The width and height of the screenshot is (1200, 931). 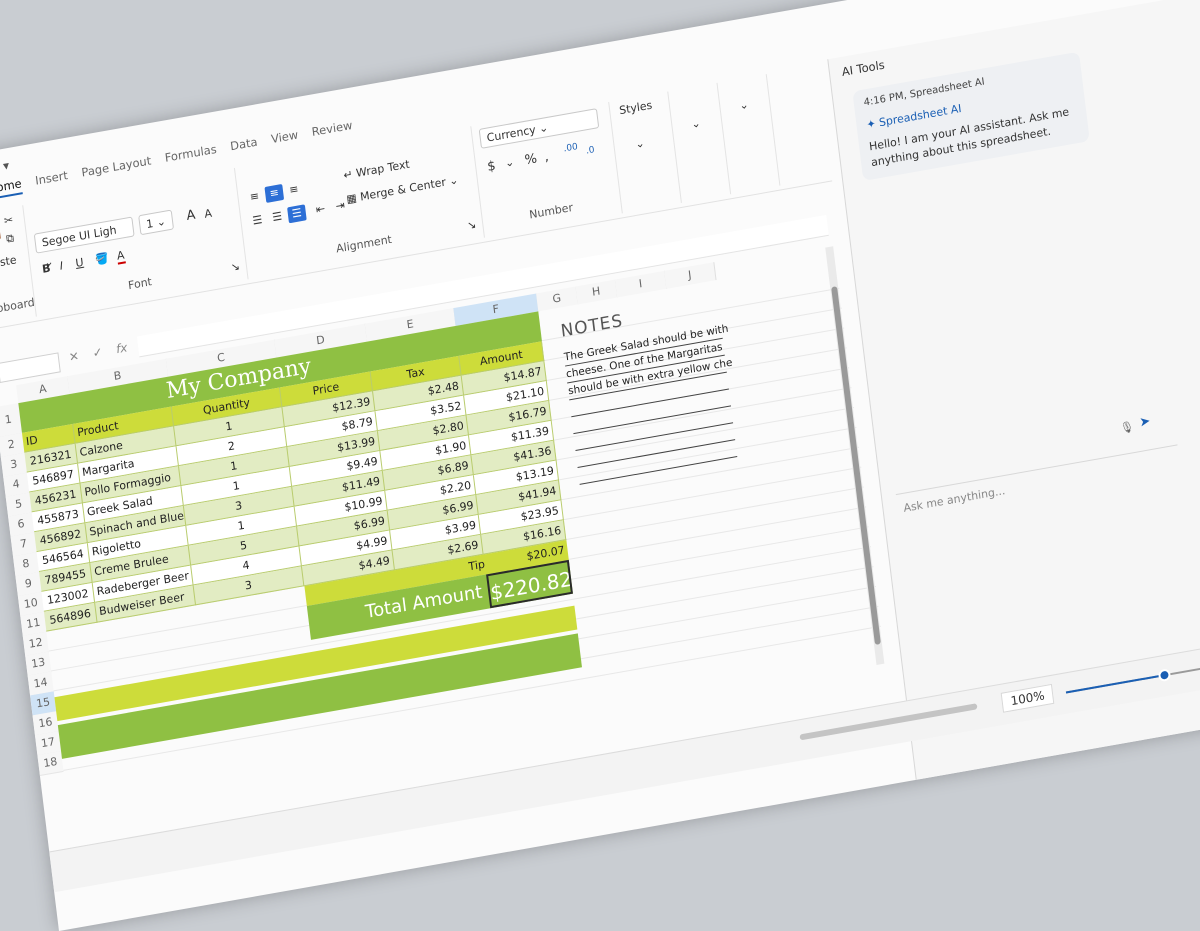 I want to click on cut-icon: ✂, so click(x=8, y=220).